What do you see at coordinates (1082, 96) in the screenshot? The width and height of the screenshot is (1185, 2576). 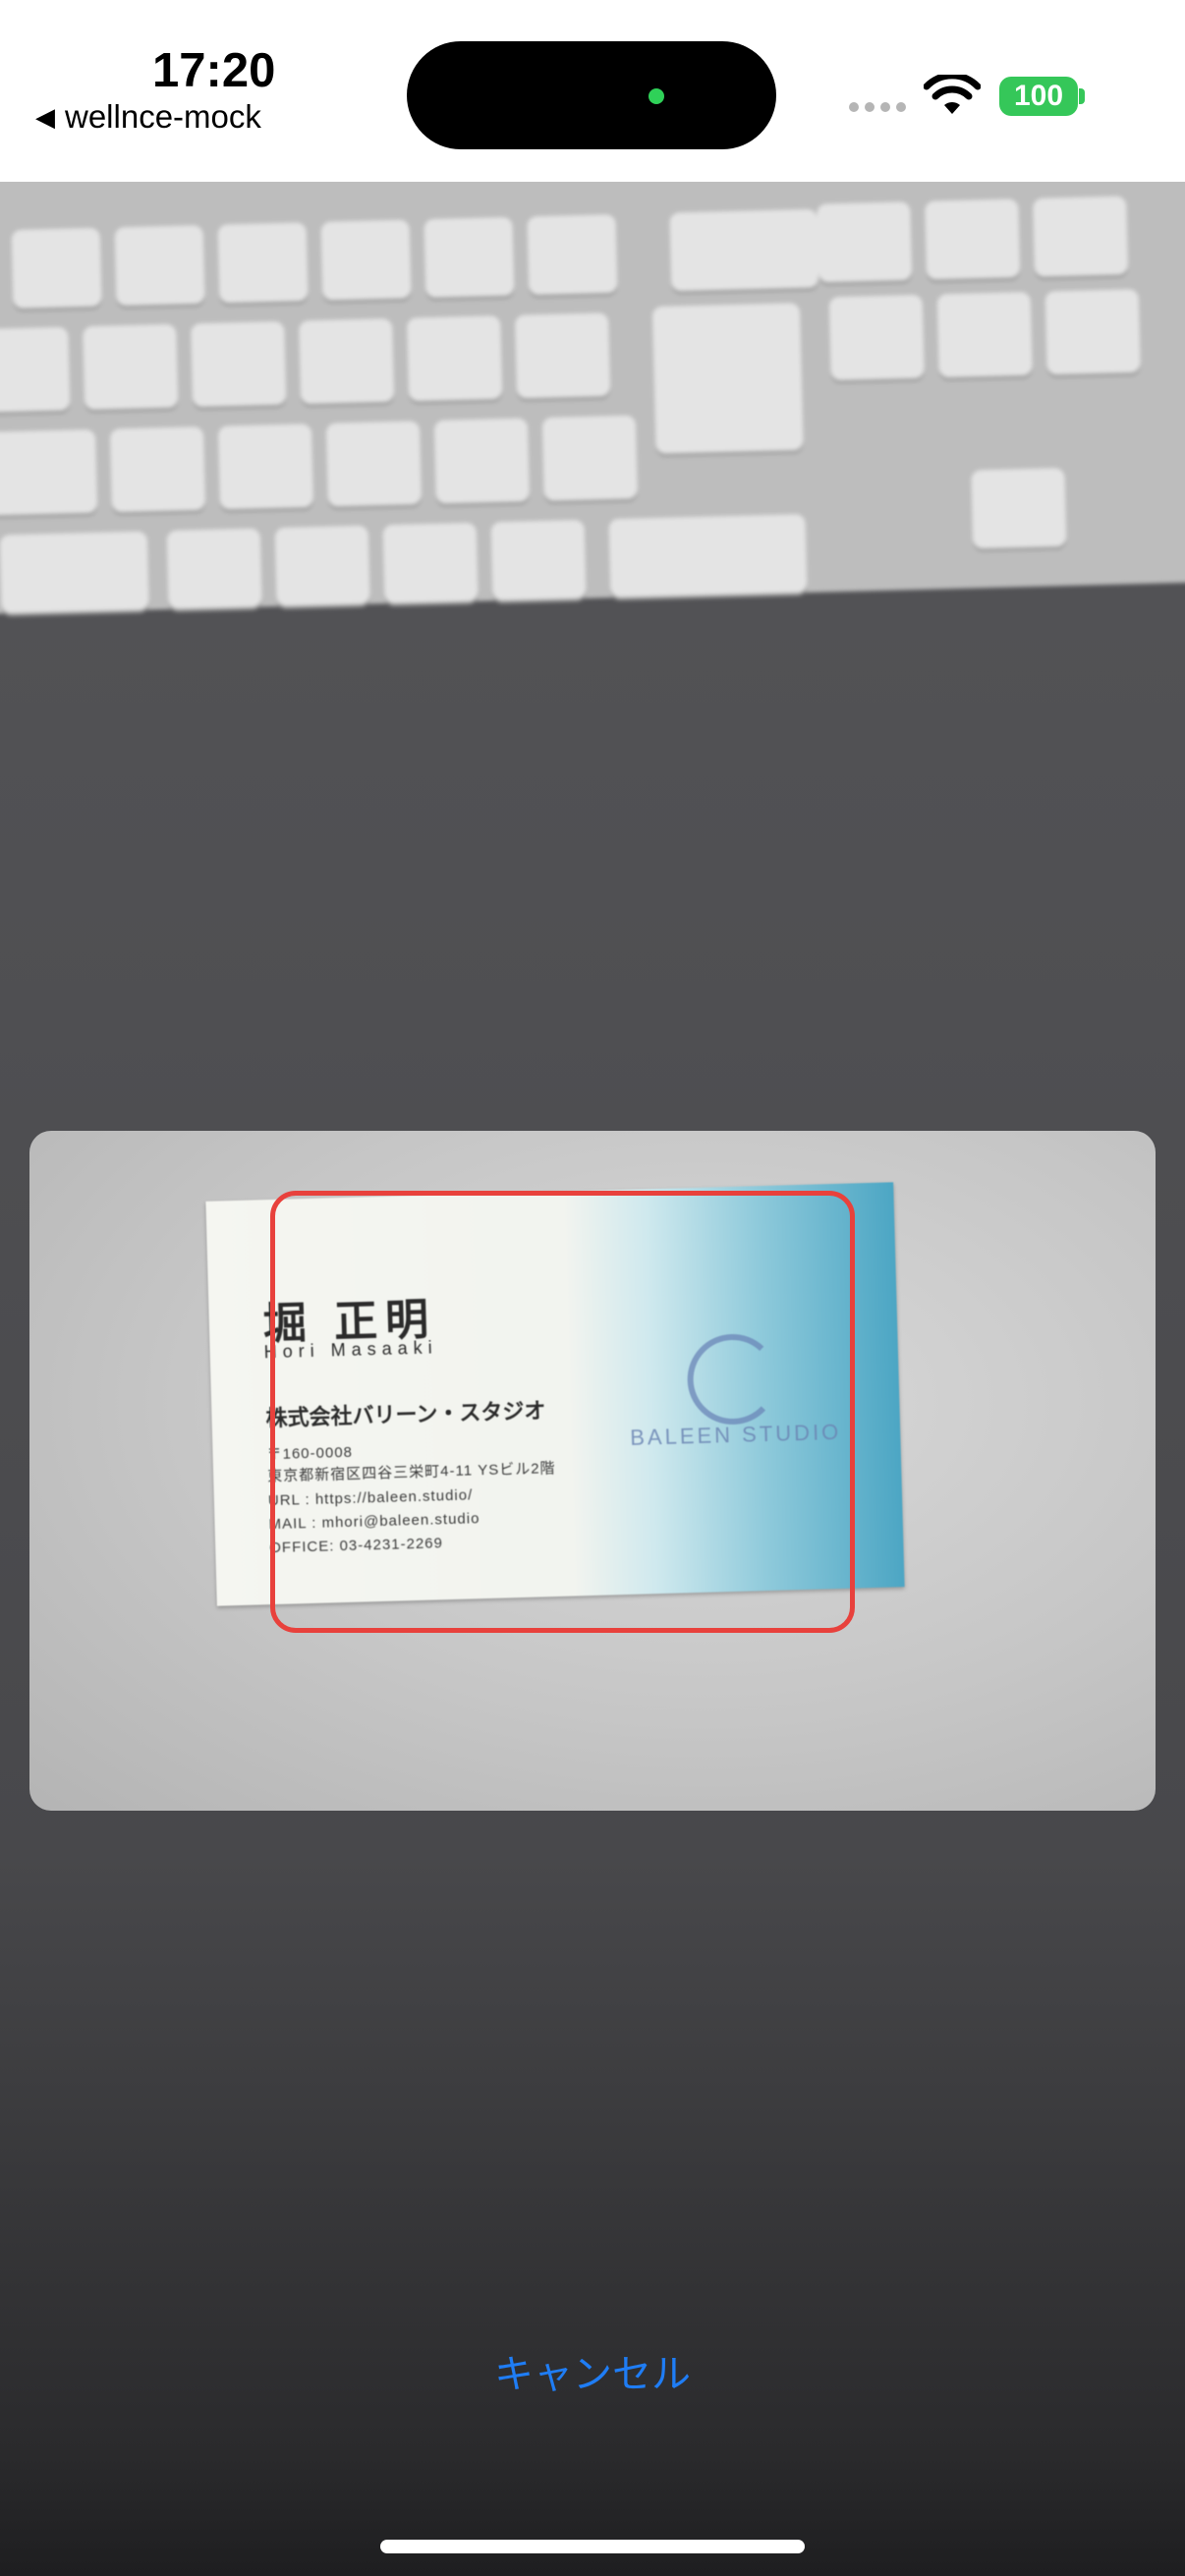 I see `battery-tip` at bounding box center [1082, 96].